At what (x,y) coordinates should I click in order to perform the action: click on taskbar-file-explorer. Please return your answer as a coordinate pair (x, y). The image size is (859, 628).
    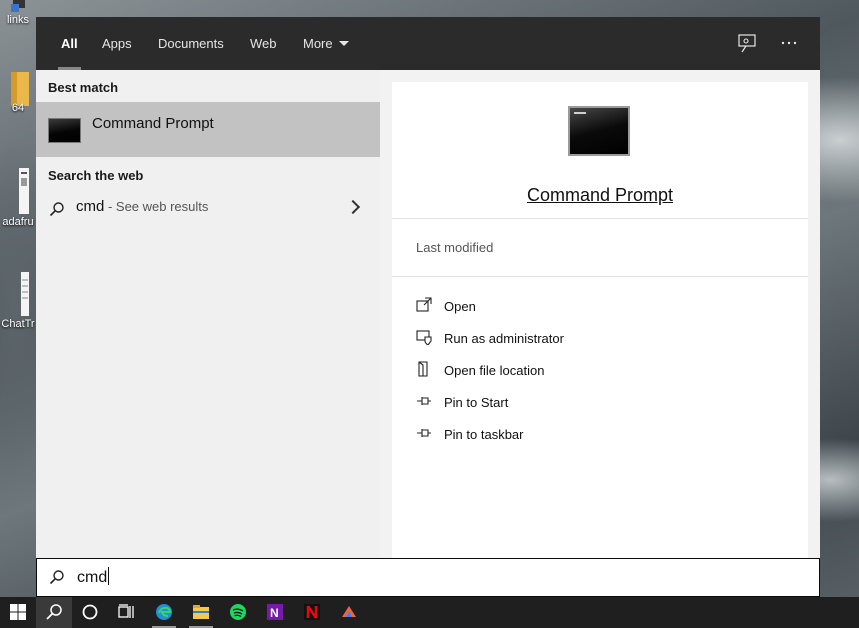
    Looking at the image, I should click on (201, 612).